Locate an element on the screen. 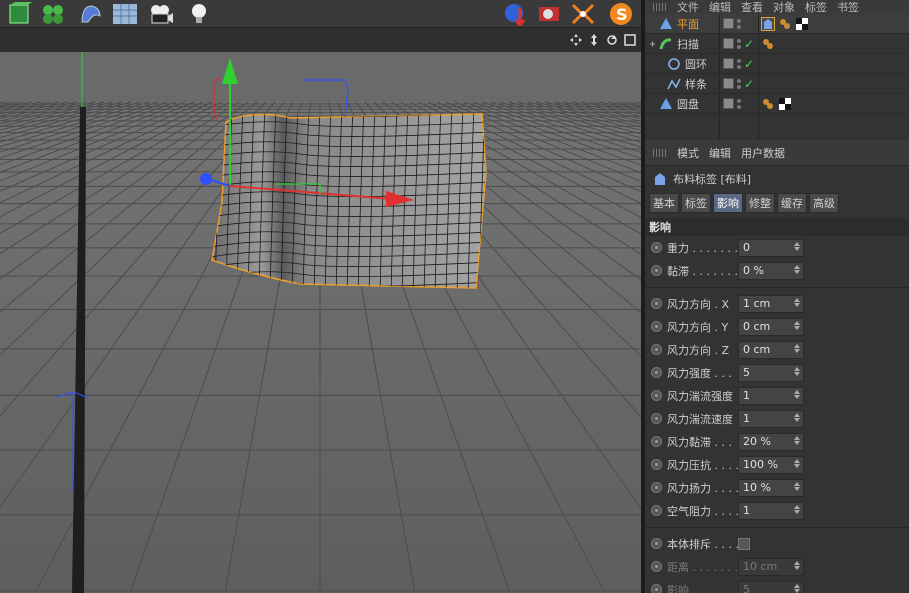 The width and height of the screenshot is (909, 593). tab-advanced: 高级 is located at coordinates (824, 203).